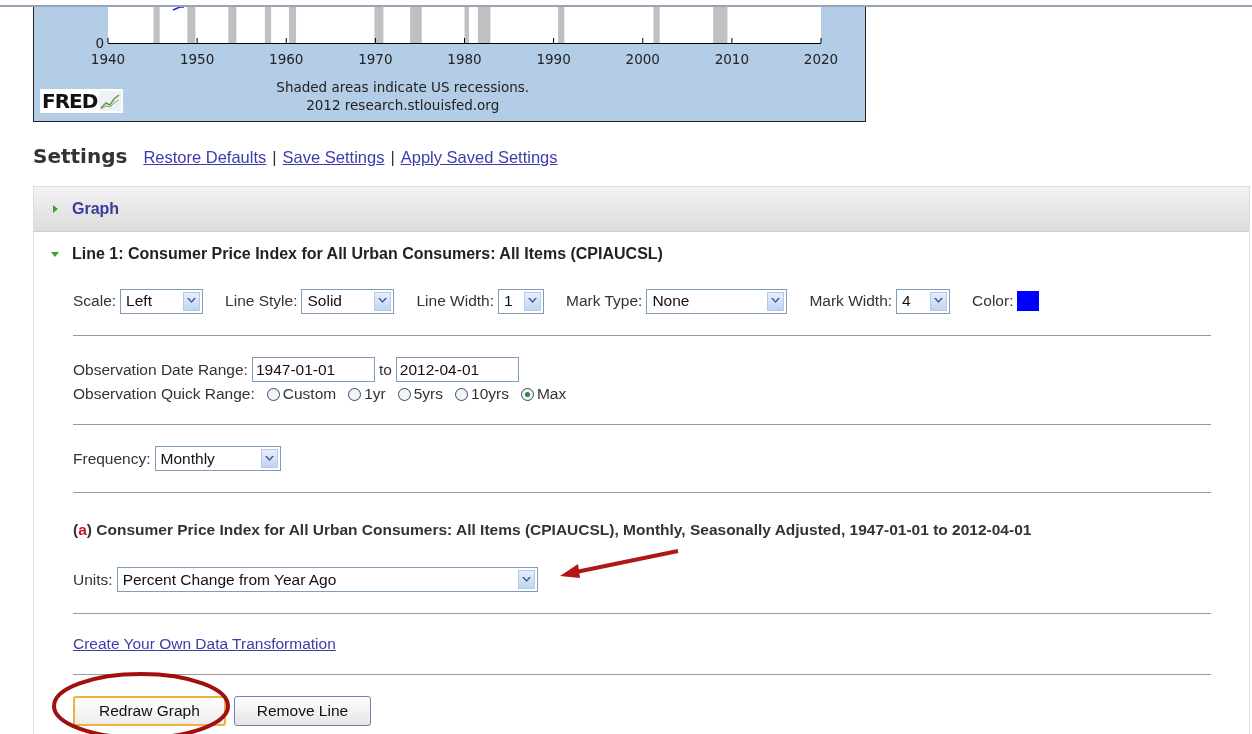 Image resolution: width=1252 pixels, height=734 pixels. Describe the element at coordinates (553, 59) in the screenshot. I see `x-tick-label: 1990` at that location.